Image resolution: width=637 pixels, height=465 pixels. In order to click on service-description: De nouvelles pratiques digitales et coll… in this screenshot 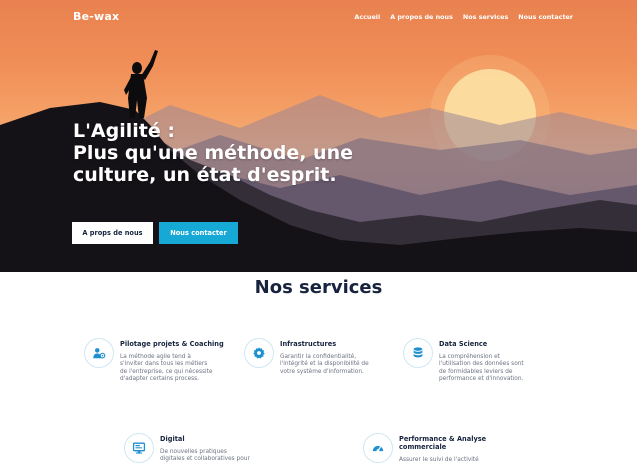, I will do `click(205, 456)`.